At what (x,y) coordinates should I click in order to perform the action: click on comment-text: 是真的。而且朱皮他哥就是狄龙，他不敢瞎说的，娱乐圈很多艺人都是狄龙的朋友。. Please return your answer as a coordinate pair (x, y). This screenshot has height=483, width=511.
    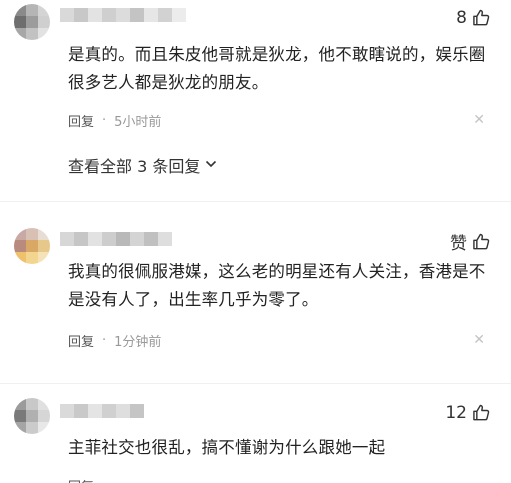
    Looking at the image, I should click on (277, 68).